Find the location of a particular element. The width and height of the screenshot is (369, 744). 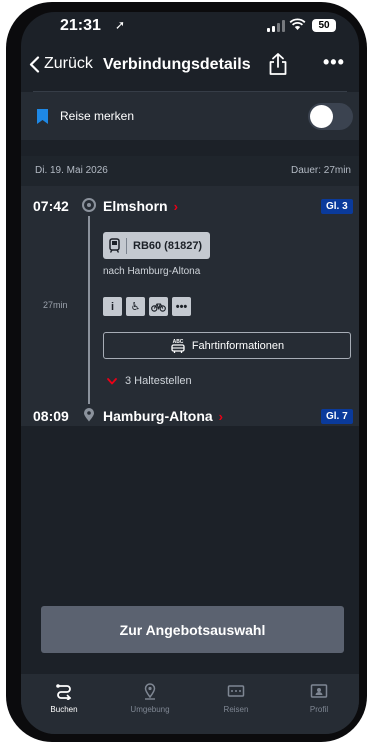

departure-time: 07:42 is located at coordinates (51, 206).